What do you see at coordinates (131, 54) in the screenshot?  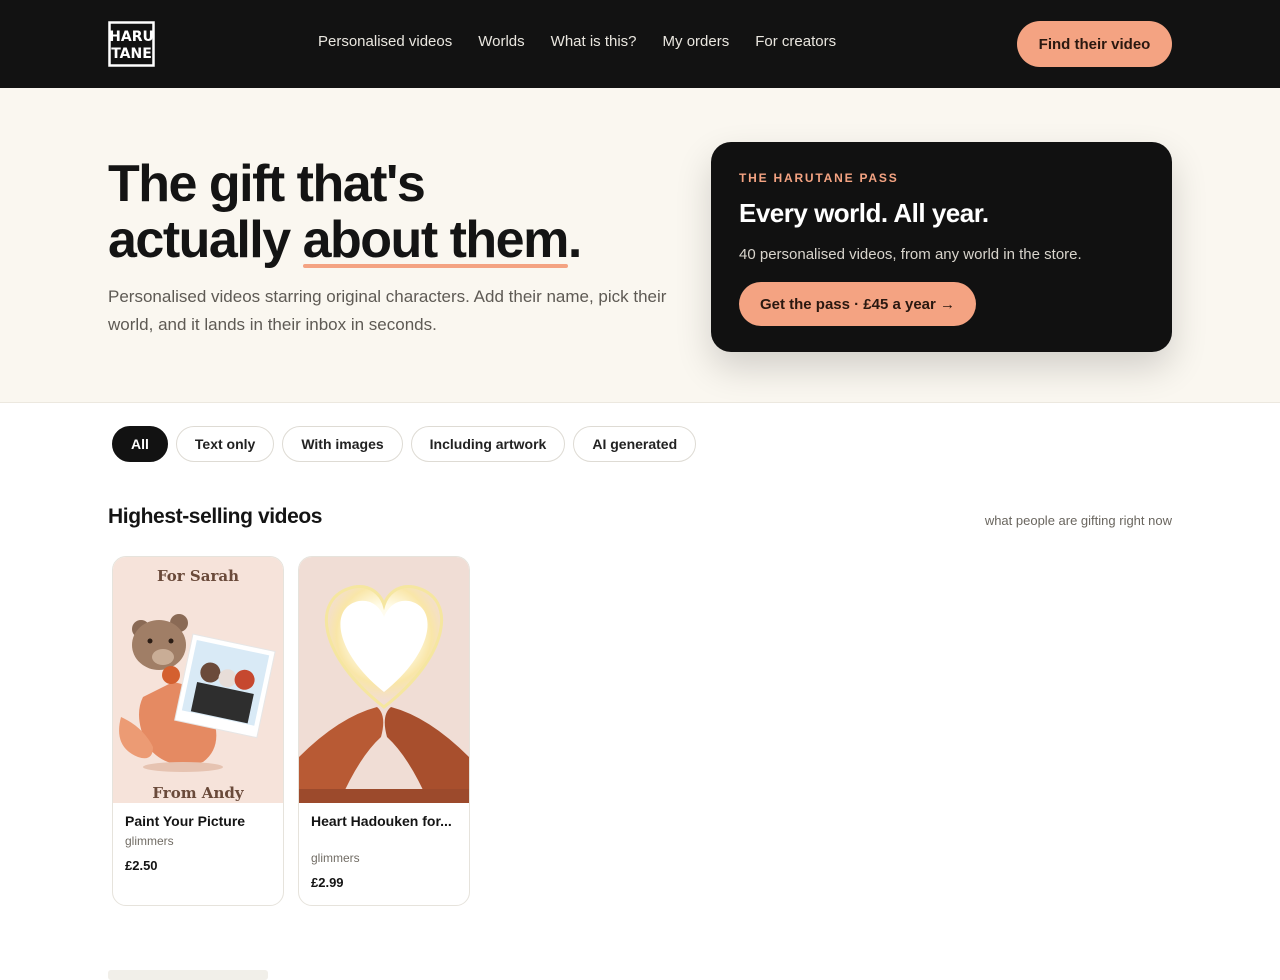 I see `svg-text: TANE` at bounding box center [131, 54].